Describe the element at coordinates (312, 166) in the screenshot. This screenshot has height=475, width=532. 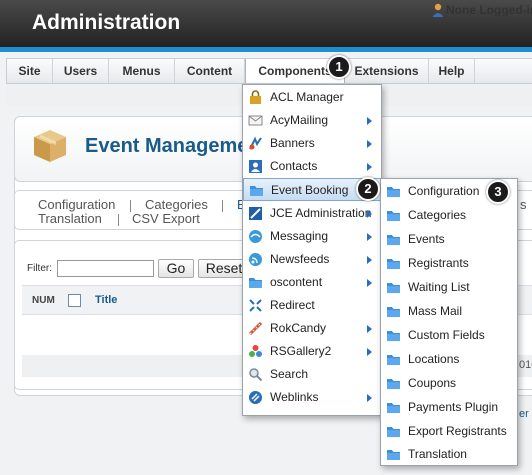
I see `menu-item-contacts: Contacts` at that location.